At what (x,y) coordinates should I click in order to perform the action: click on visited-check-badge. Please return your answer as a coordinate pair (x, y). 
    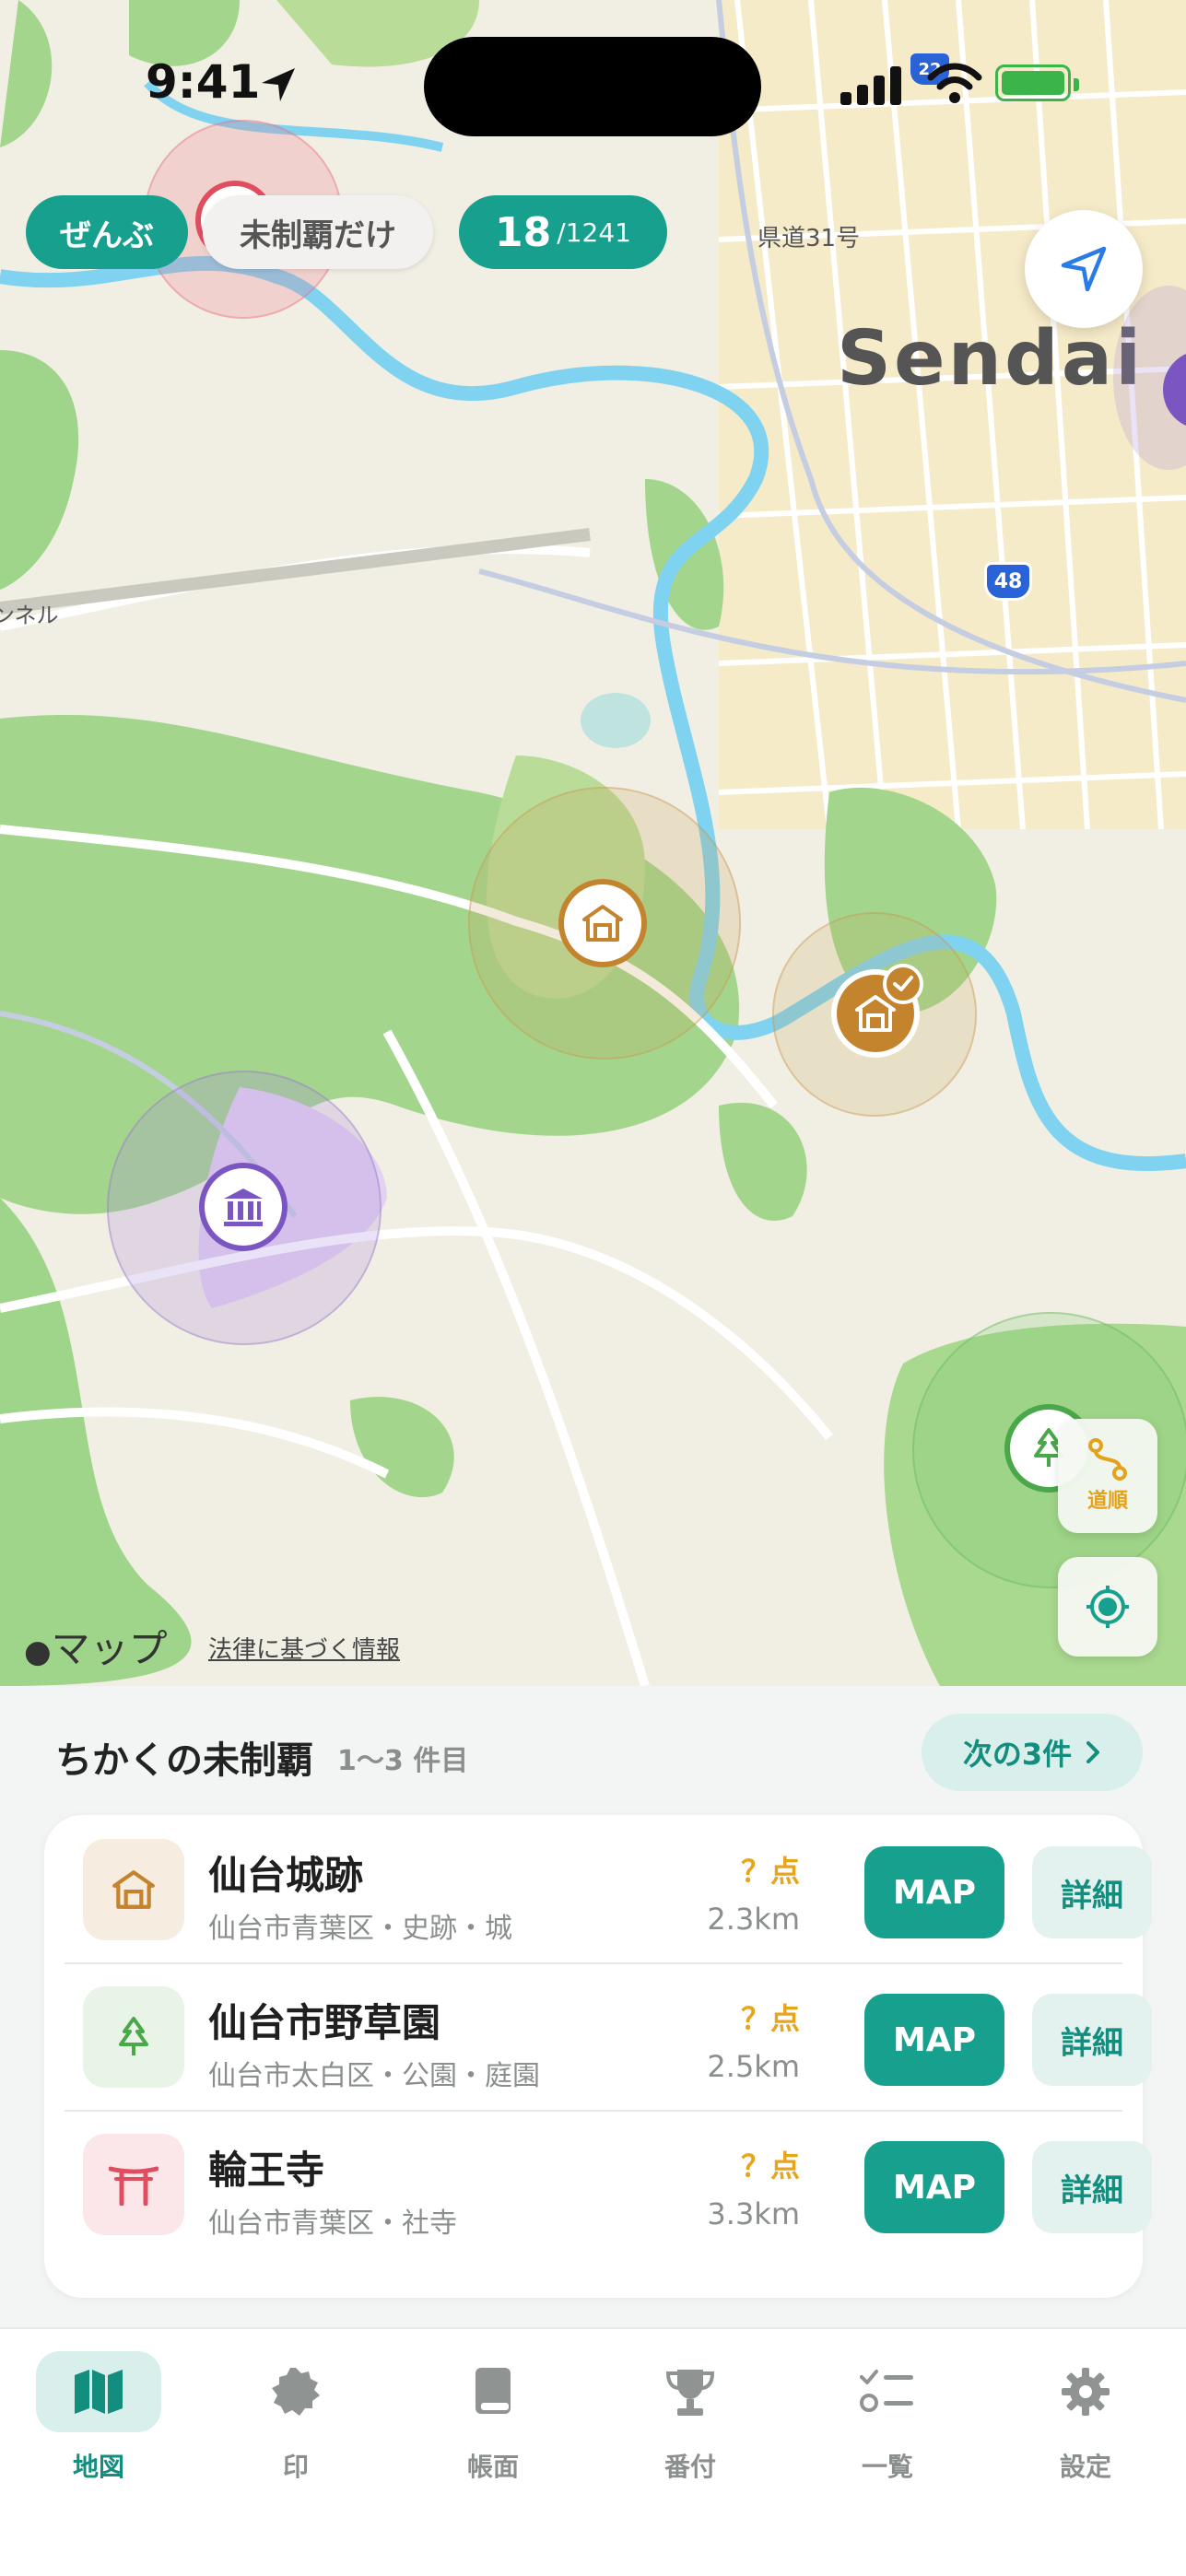
    Looking at the image, I should click on (903, 984).